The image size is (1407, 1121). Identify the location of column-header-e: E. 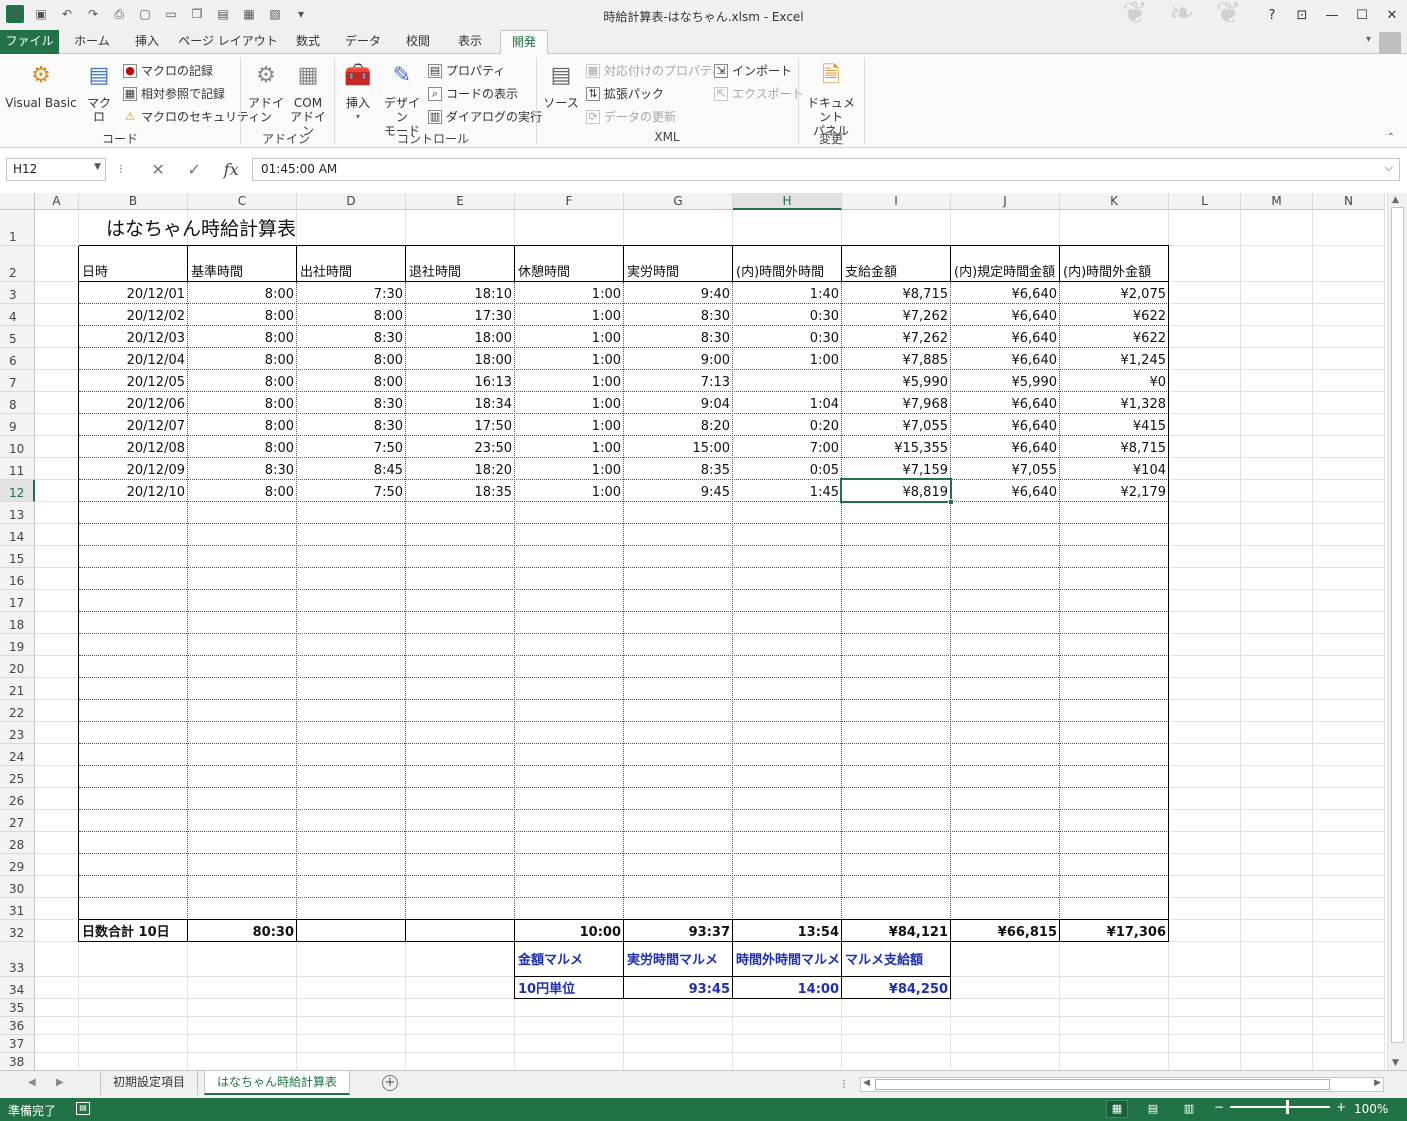
(460, 201).